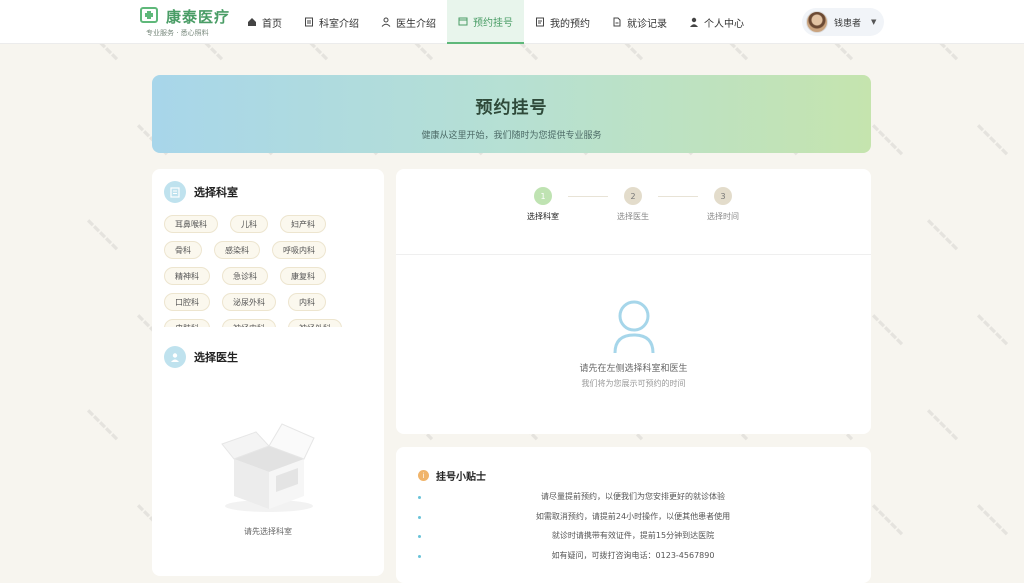 The height and width of the screenshot is (583, 1024). Describe the element at coordinates (633, 196) in the screenshot. I see `step-number: 2` at that location.